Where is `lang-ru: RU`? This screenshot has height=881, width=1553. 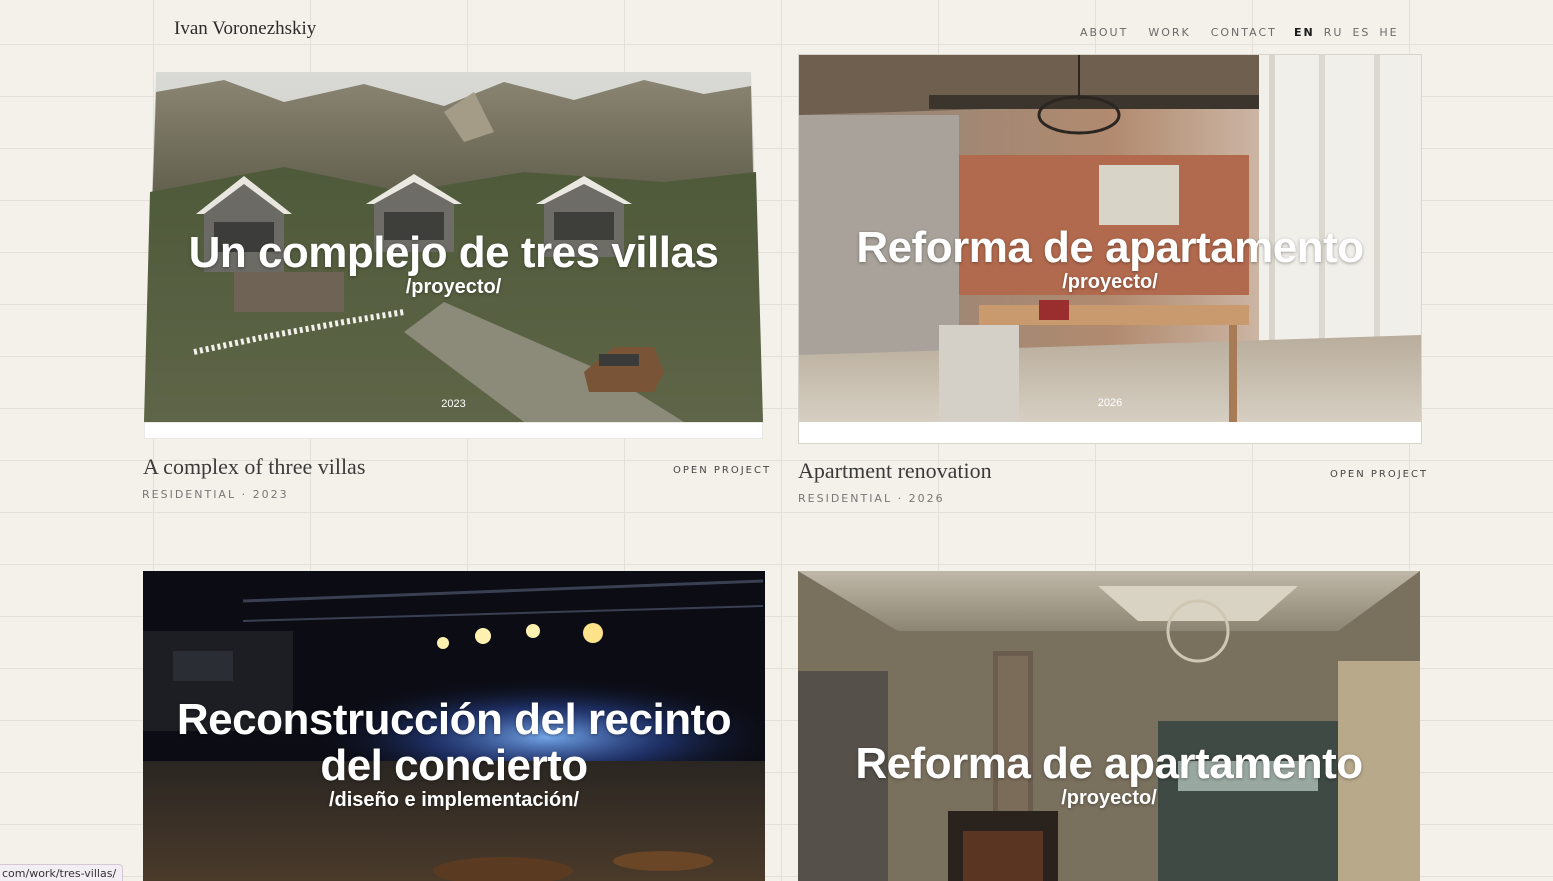 lang-ru: RU is located at coordinates (1334, 32).